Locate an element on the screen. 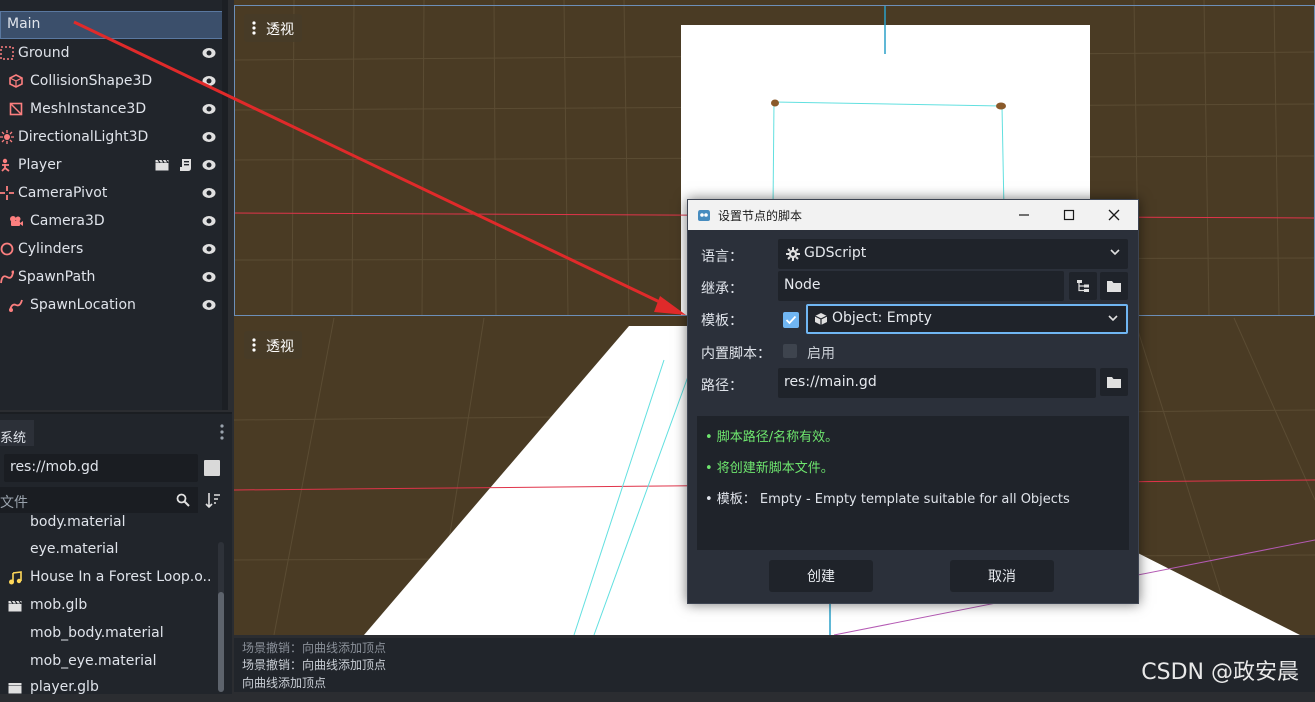 The width and height of the screenshot is (1315, 702). builtin-script-option: 启用 is located at coordinates (821, 354).